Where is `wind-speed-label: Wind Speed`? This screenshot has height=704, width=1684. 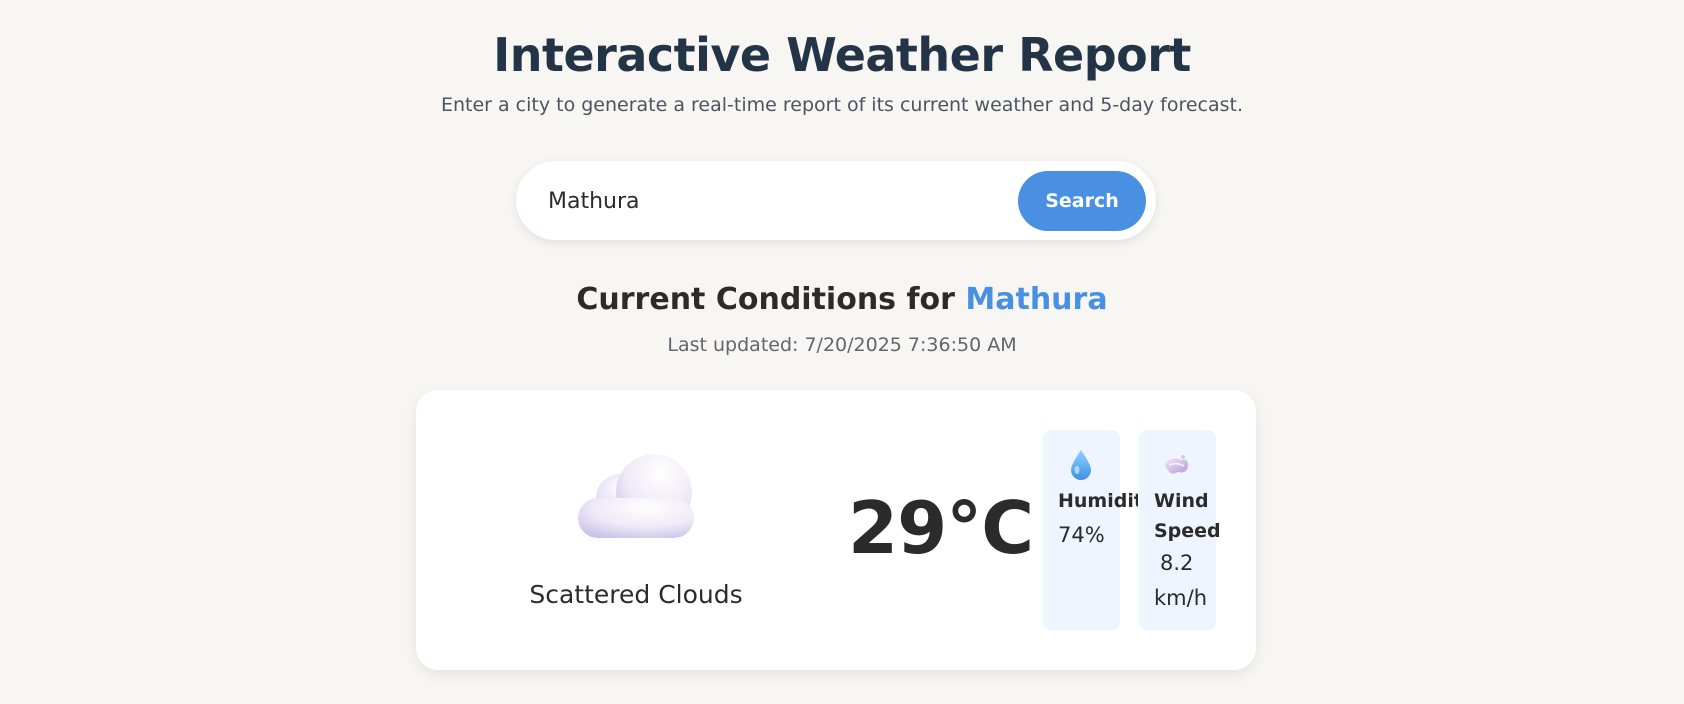
wind-speed-label: Wind Speed is located at coordinates (1187, 516).